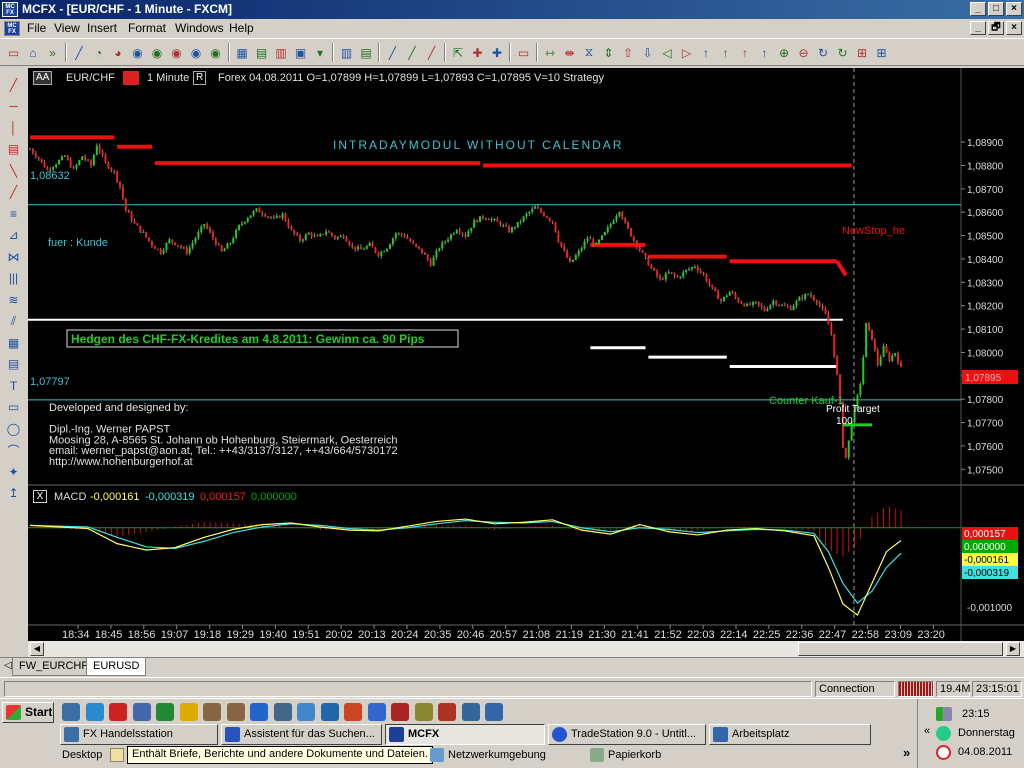  What do you see at coordinates (437, 755) in the screenshot?
I see `network-icon` at bounding box center [437, 755].